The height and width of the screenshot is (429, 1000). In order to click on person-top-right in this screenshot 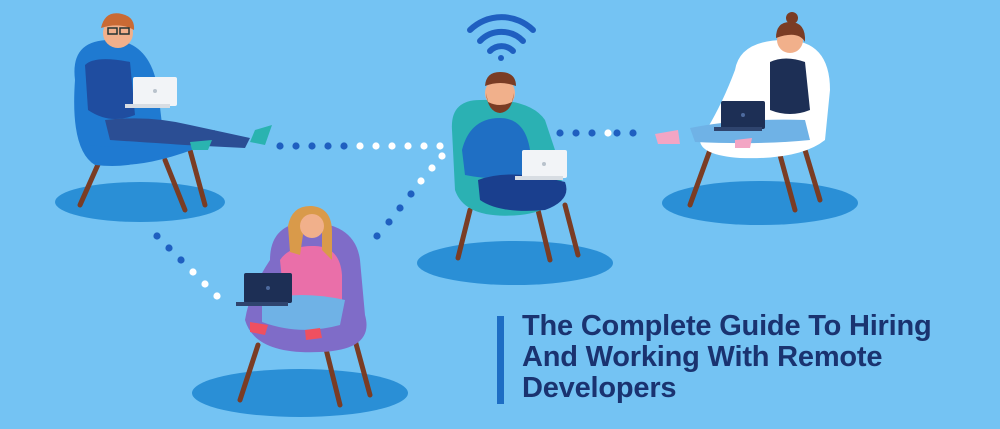, I will do `click(742, 112)`.